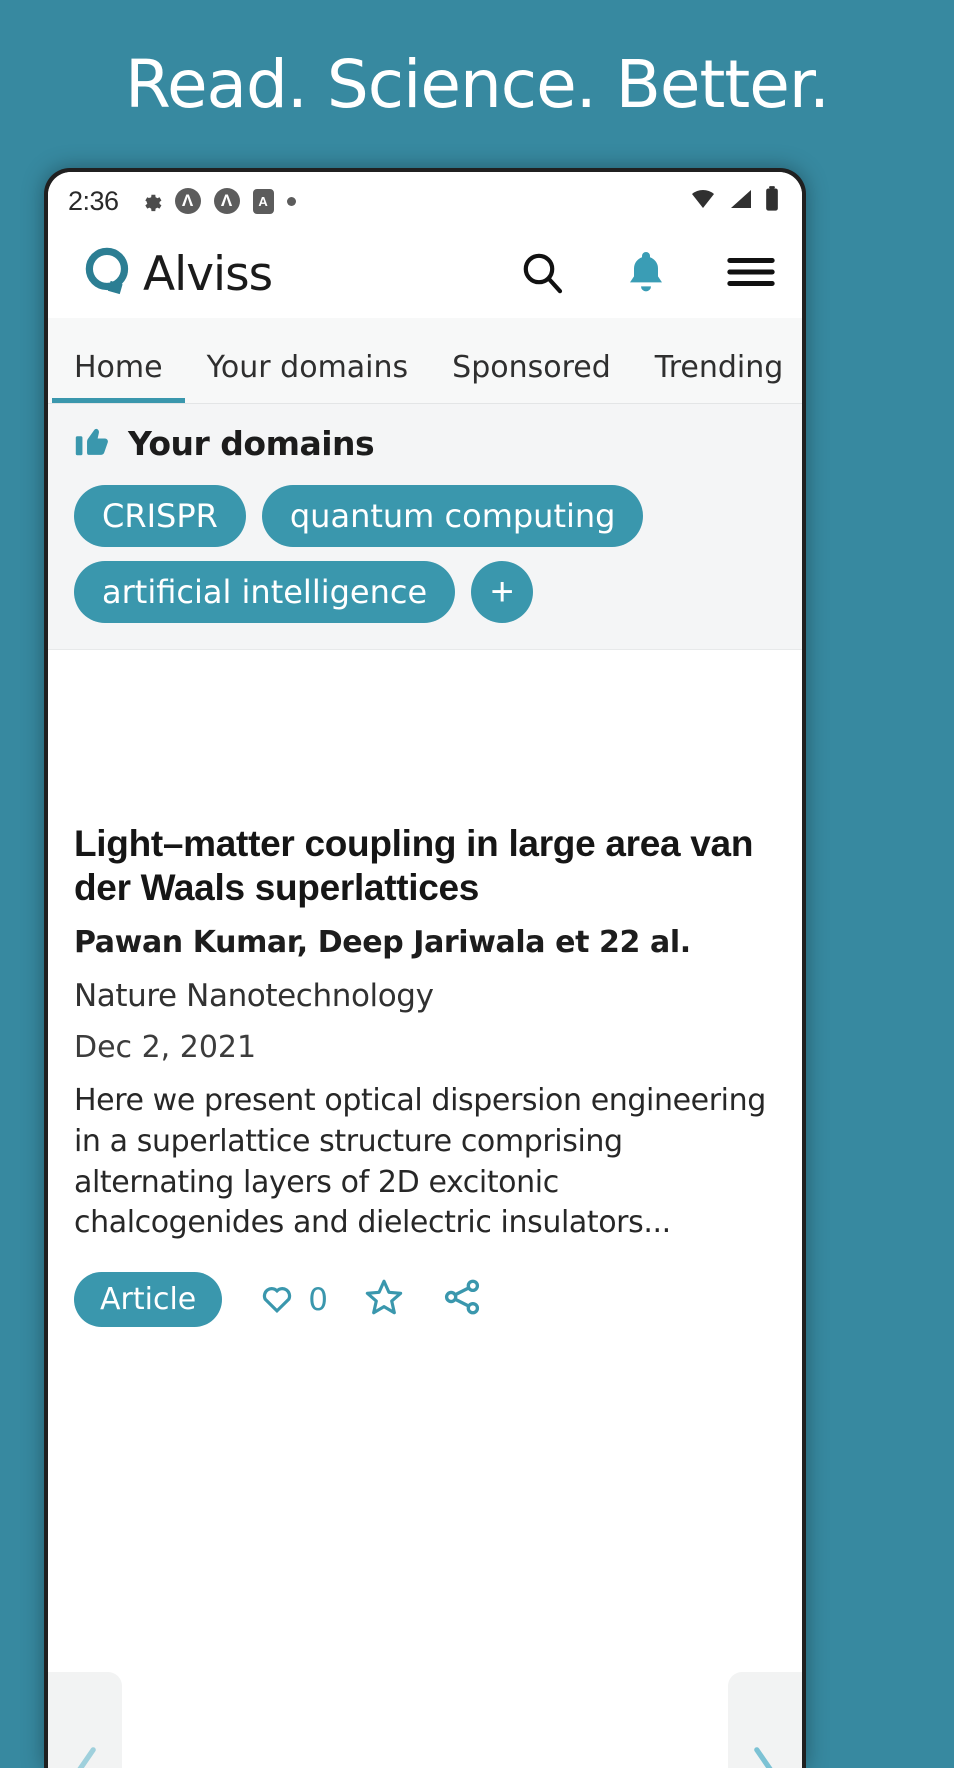 The width and height of the screenshot is (954, 1768). I want to click on add-domain-button: +, so click(502, 592).